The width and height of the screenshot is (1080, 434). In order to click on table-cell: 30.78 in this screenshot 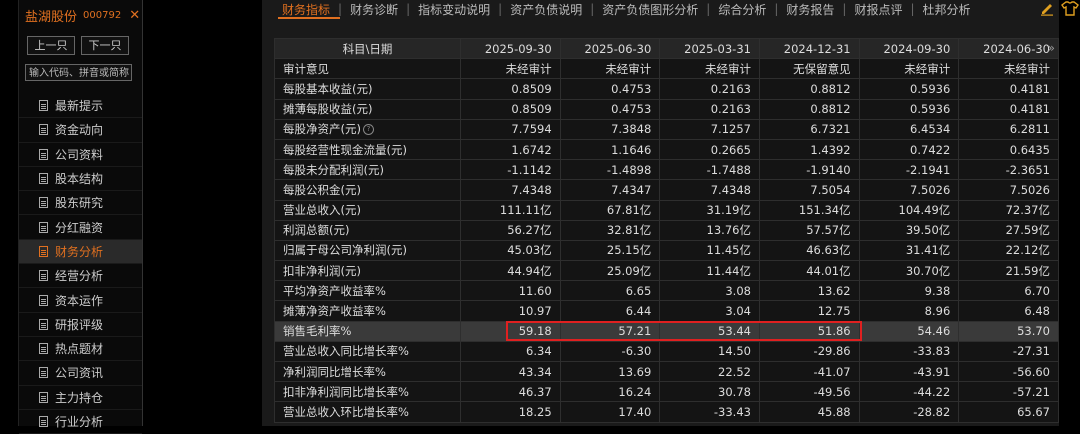, I will do `click(709, 392)`.